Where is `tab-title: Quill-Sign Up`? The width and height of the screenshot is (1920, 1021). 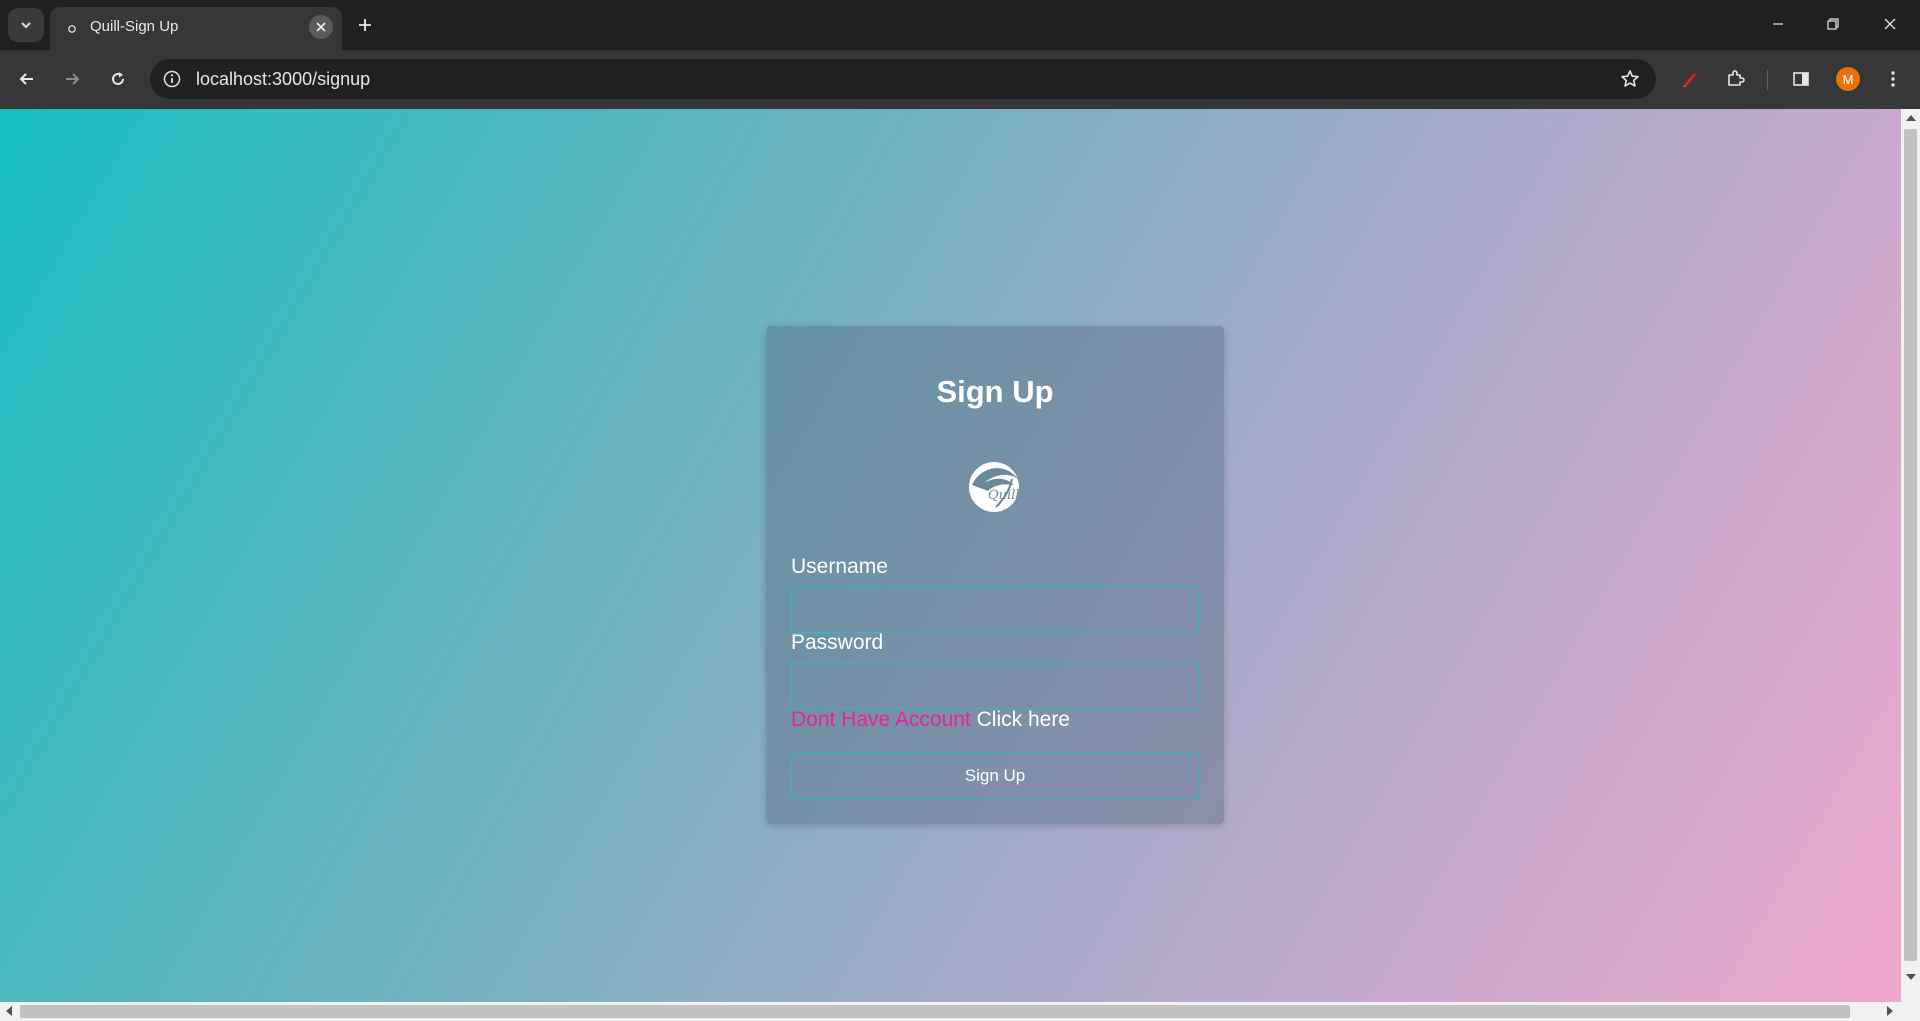 tab-title: Quill-Sign Up is located at coordinates (134, 26).